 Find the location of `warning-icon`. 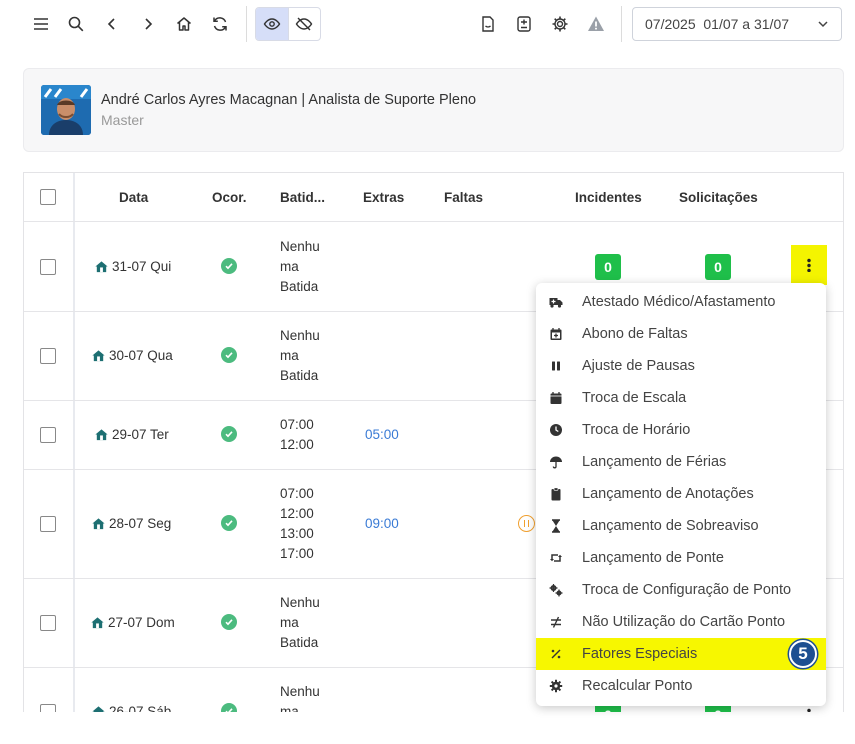

warning-icon is located at coordinates (596, 24).